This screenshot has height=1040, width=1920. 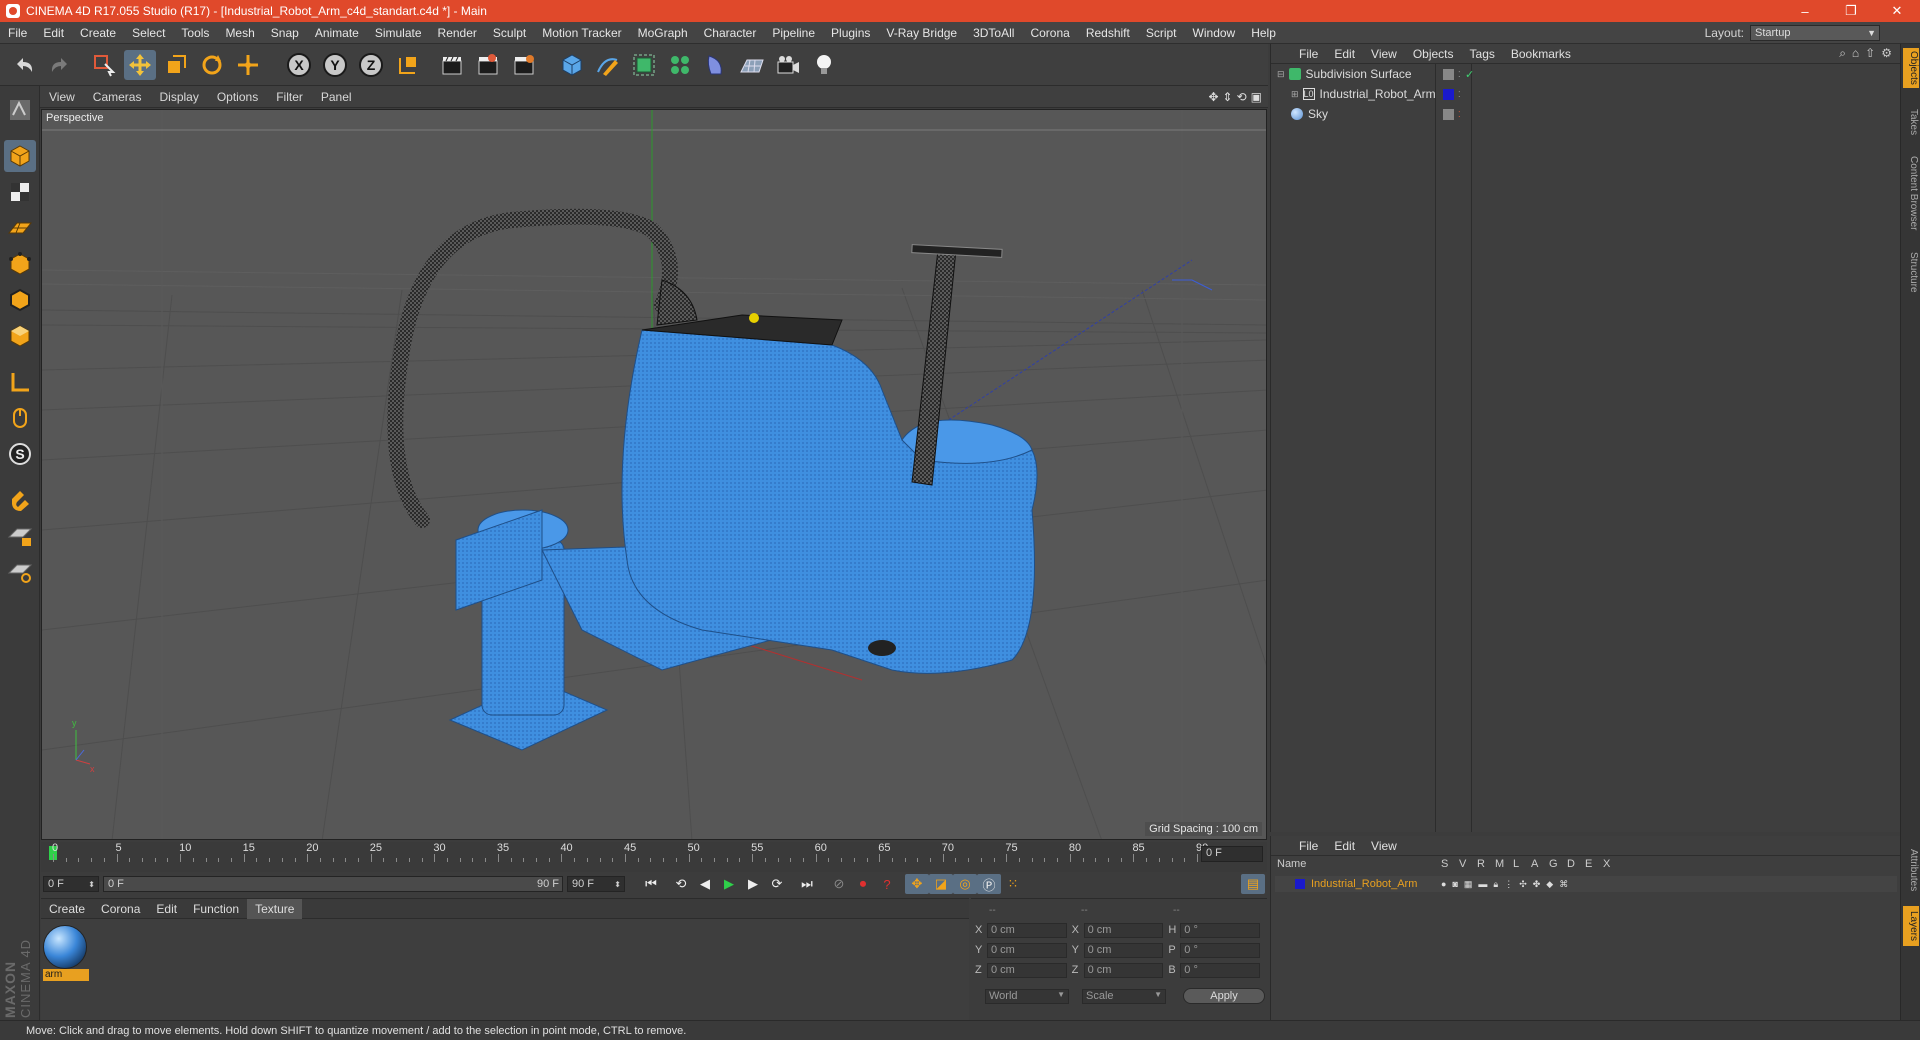 I want to click on viewport-menu-display: Display, so click(x=178, y=97).